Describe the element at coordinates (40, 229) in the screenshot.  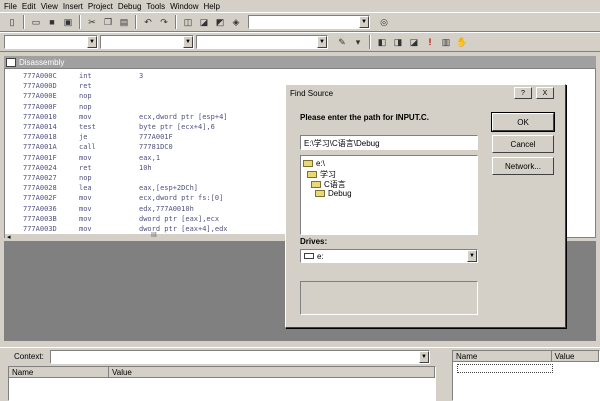
I see `code-address: 777A003D` at that location.